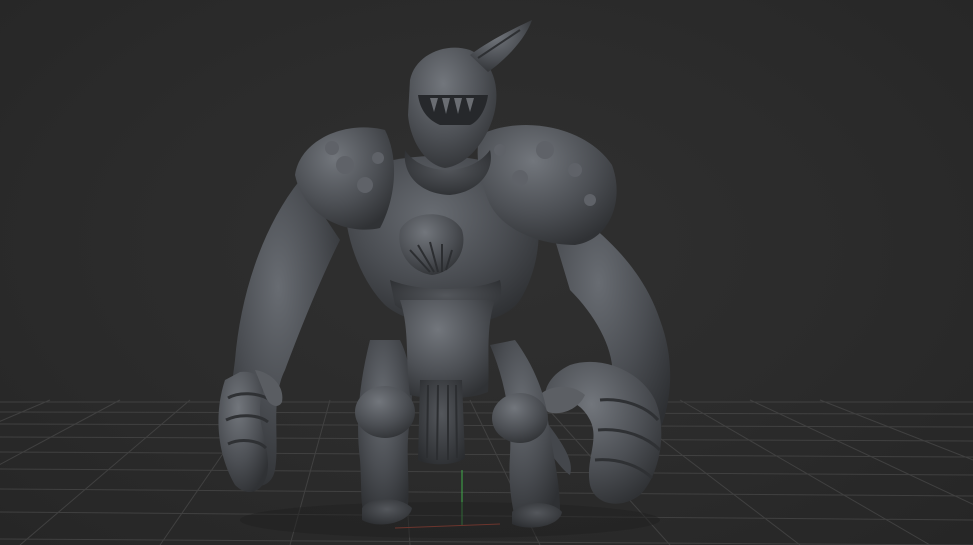  Describe the element at coordinates (279, 336) in the screenshot. I see `left-arm` at that location.